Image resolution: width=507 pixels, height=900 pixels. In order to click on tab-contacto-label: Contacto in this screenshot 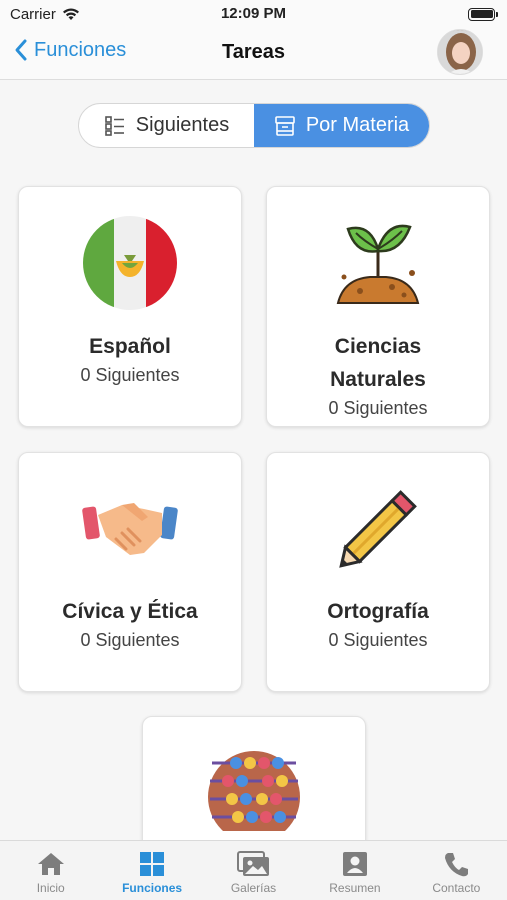, I will do `click(456, 888)`.